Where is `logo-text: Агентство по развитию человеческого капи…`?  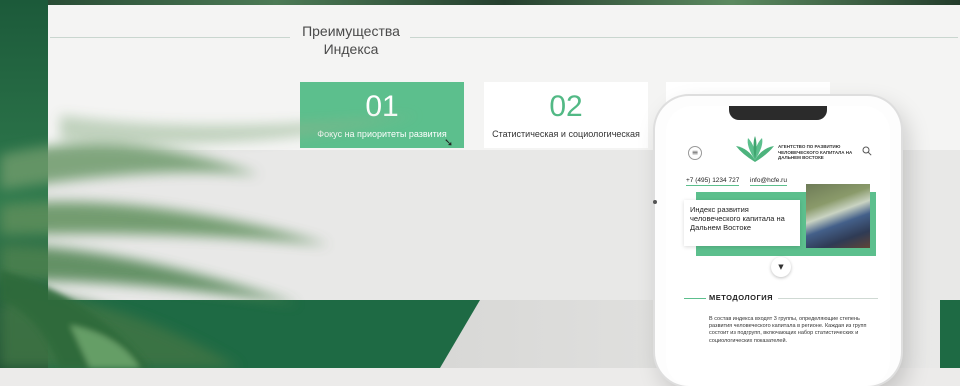 logo-text: Агентство по развитию человеческого капи… is located at coordinates (815, 152).